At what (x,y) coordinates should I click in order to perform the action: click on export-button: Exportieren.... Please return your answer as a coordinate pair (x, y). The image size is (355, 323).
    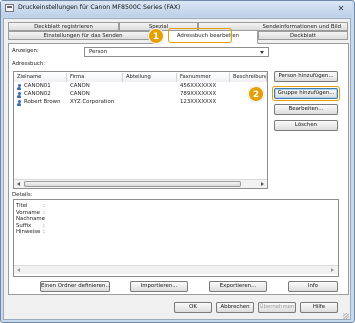
    Looking at the image, I should click on (238, 286).